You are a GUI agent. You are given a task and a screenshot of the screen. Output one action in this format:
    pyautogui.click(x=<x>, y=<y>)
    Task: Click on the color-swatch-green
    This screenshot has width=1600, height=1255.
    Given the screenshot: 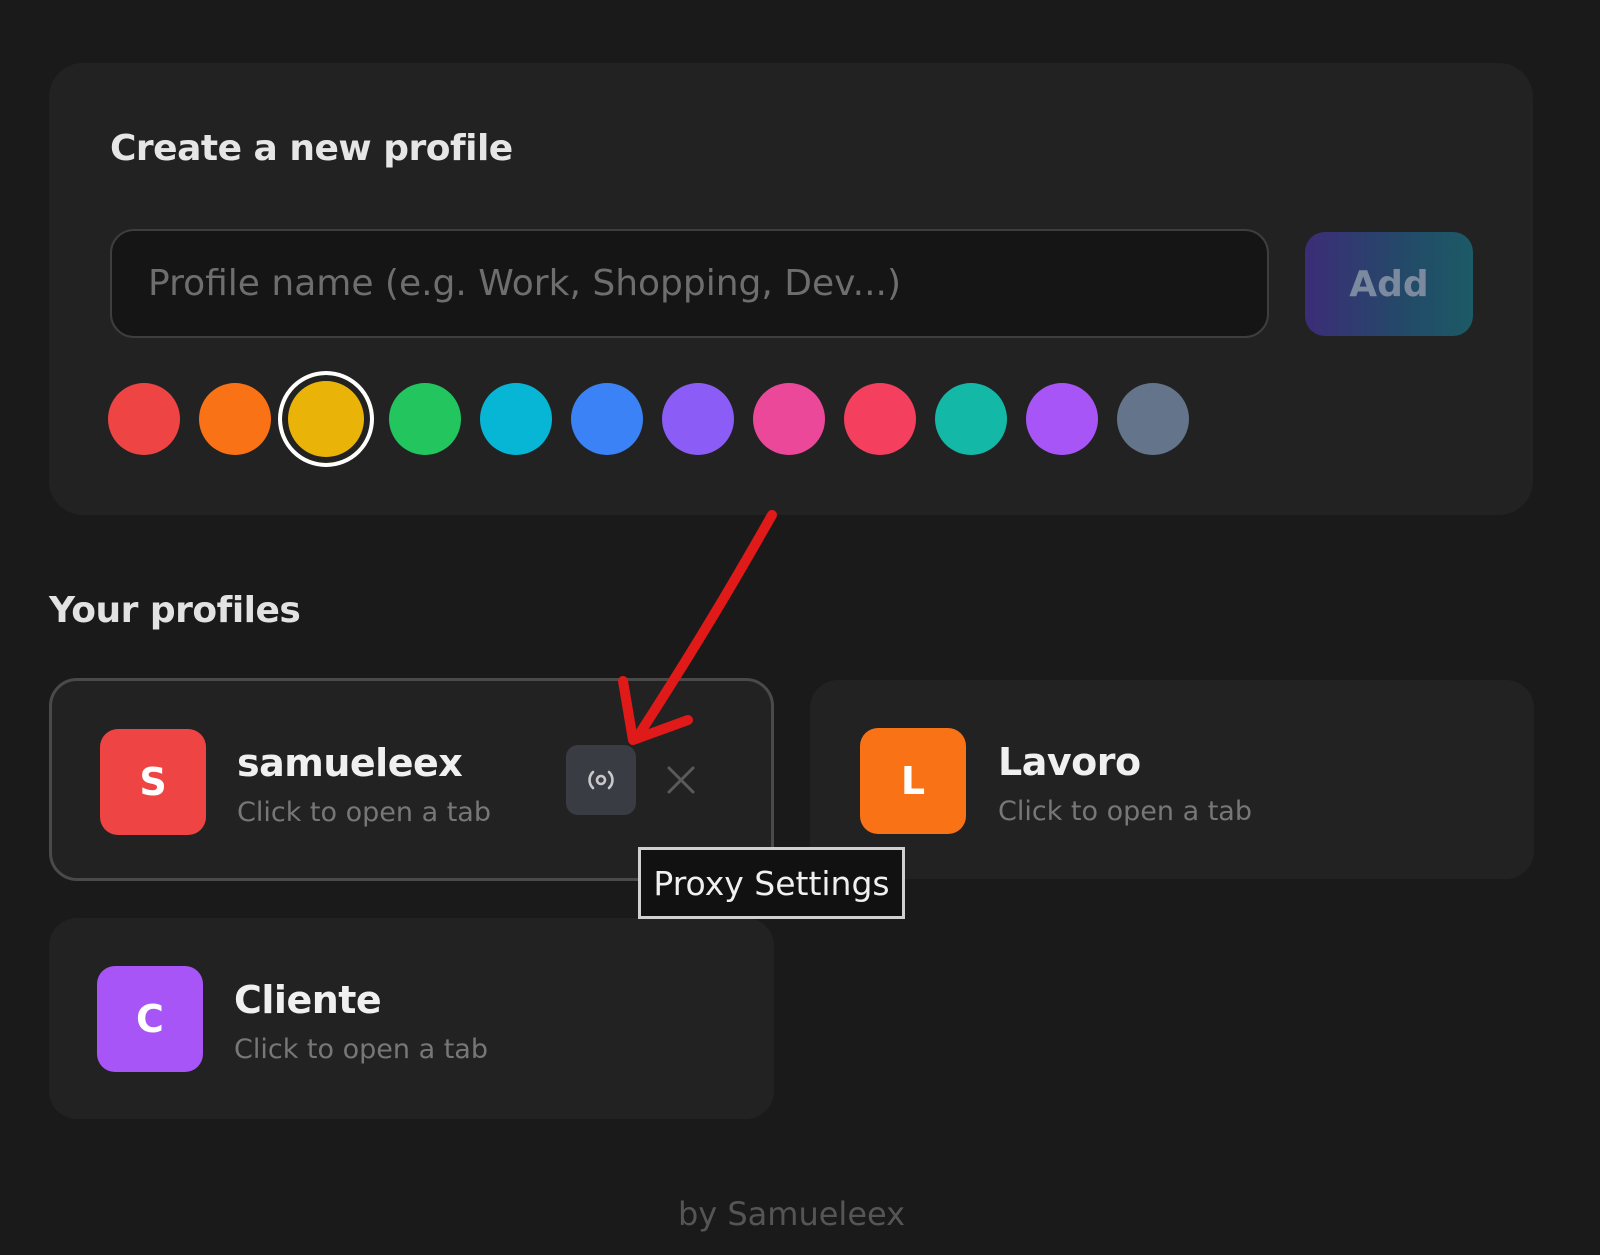 What is the action you would take?
    pyautogui.click(x=425, y=419)
    